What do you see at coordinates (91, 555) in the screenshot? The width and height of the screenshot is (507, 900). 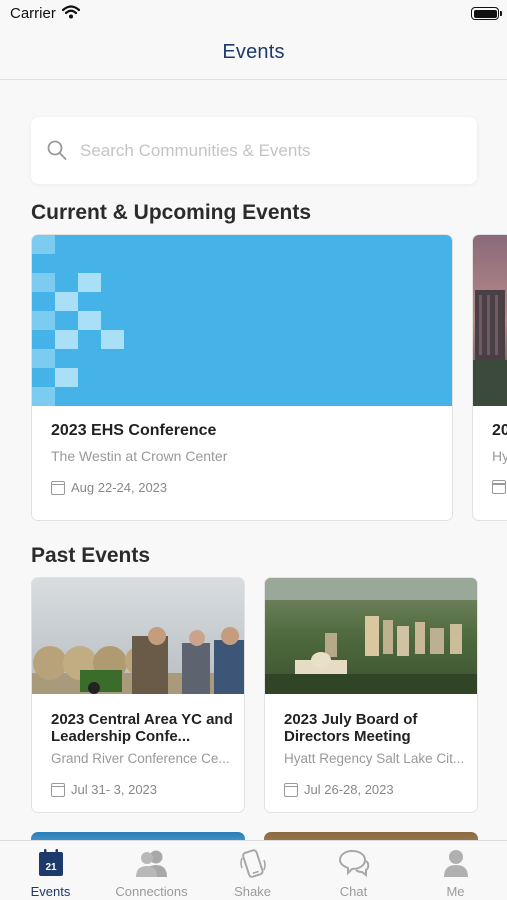 I see `section-title-past: Past Events` at bounding box center [91, 555].